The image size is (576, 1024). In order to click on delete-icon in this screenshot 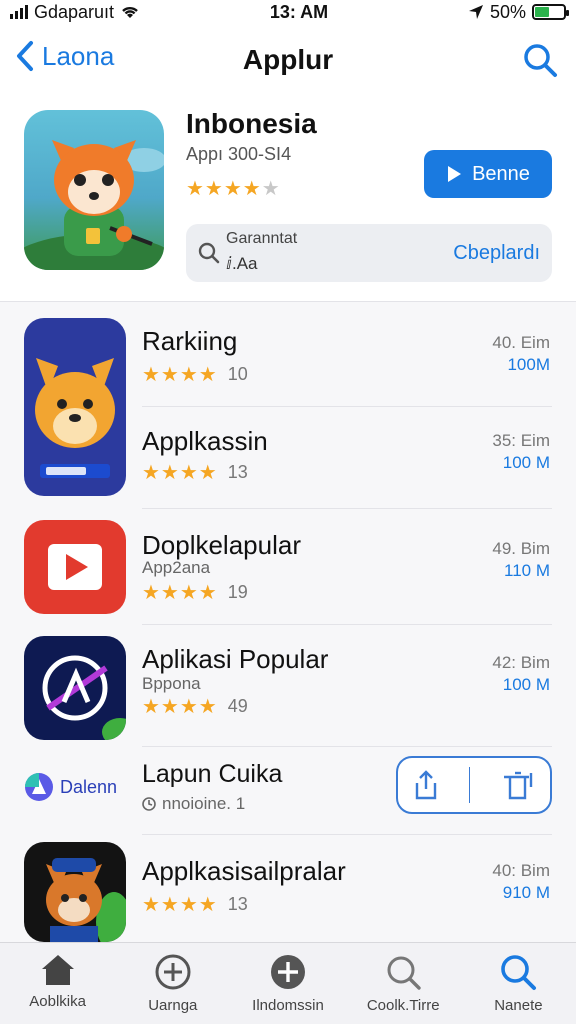, I will do `click(518, 785)`.